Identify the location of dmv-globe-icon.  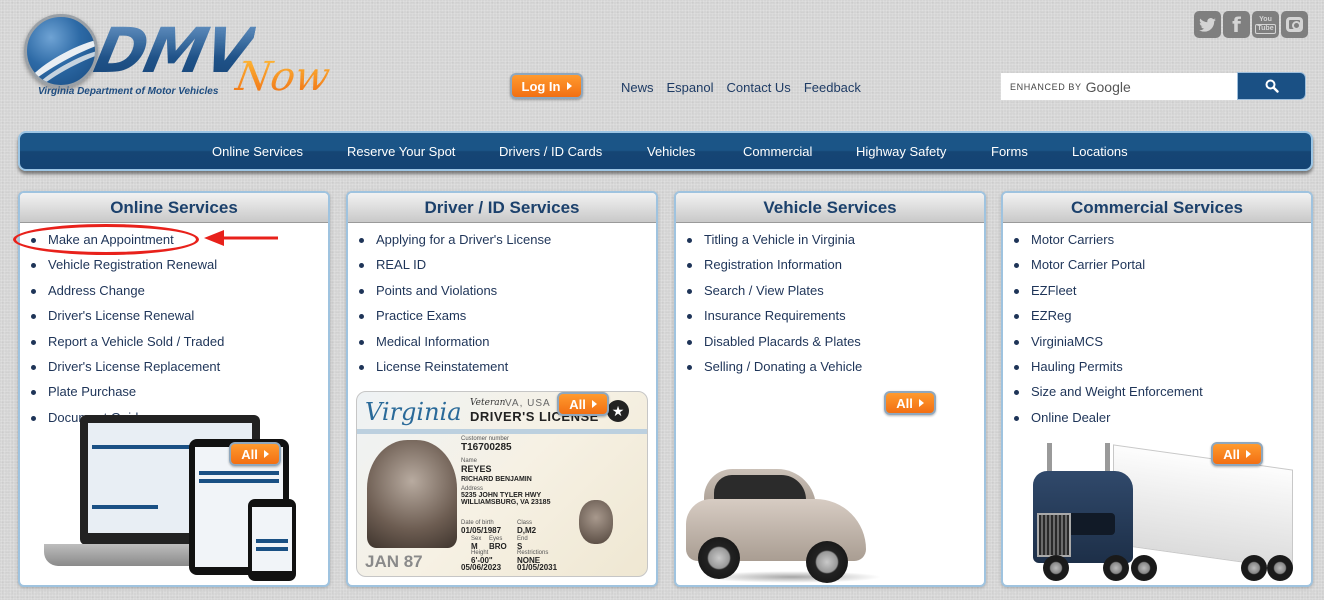
(61, 51).